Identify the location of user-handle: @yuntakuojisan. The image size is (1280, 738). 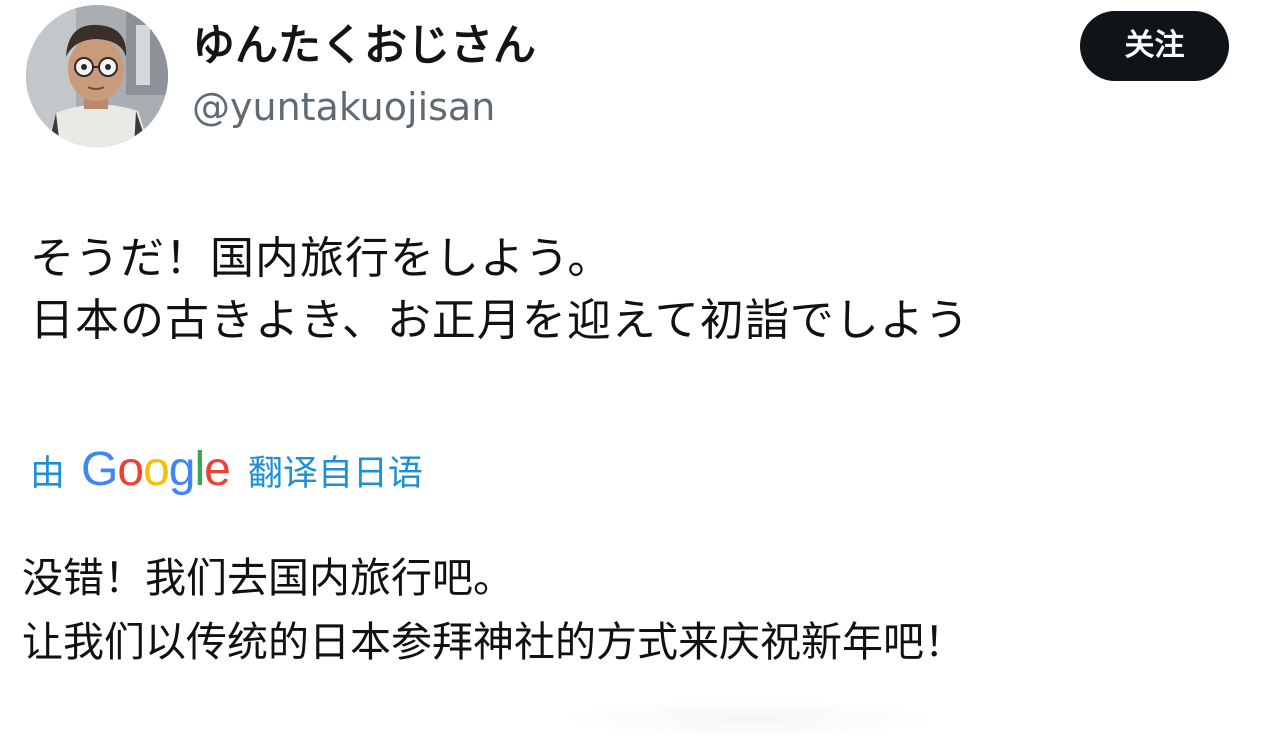
(343, 107).